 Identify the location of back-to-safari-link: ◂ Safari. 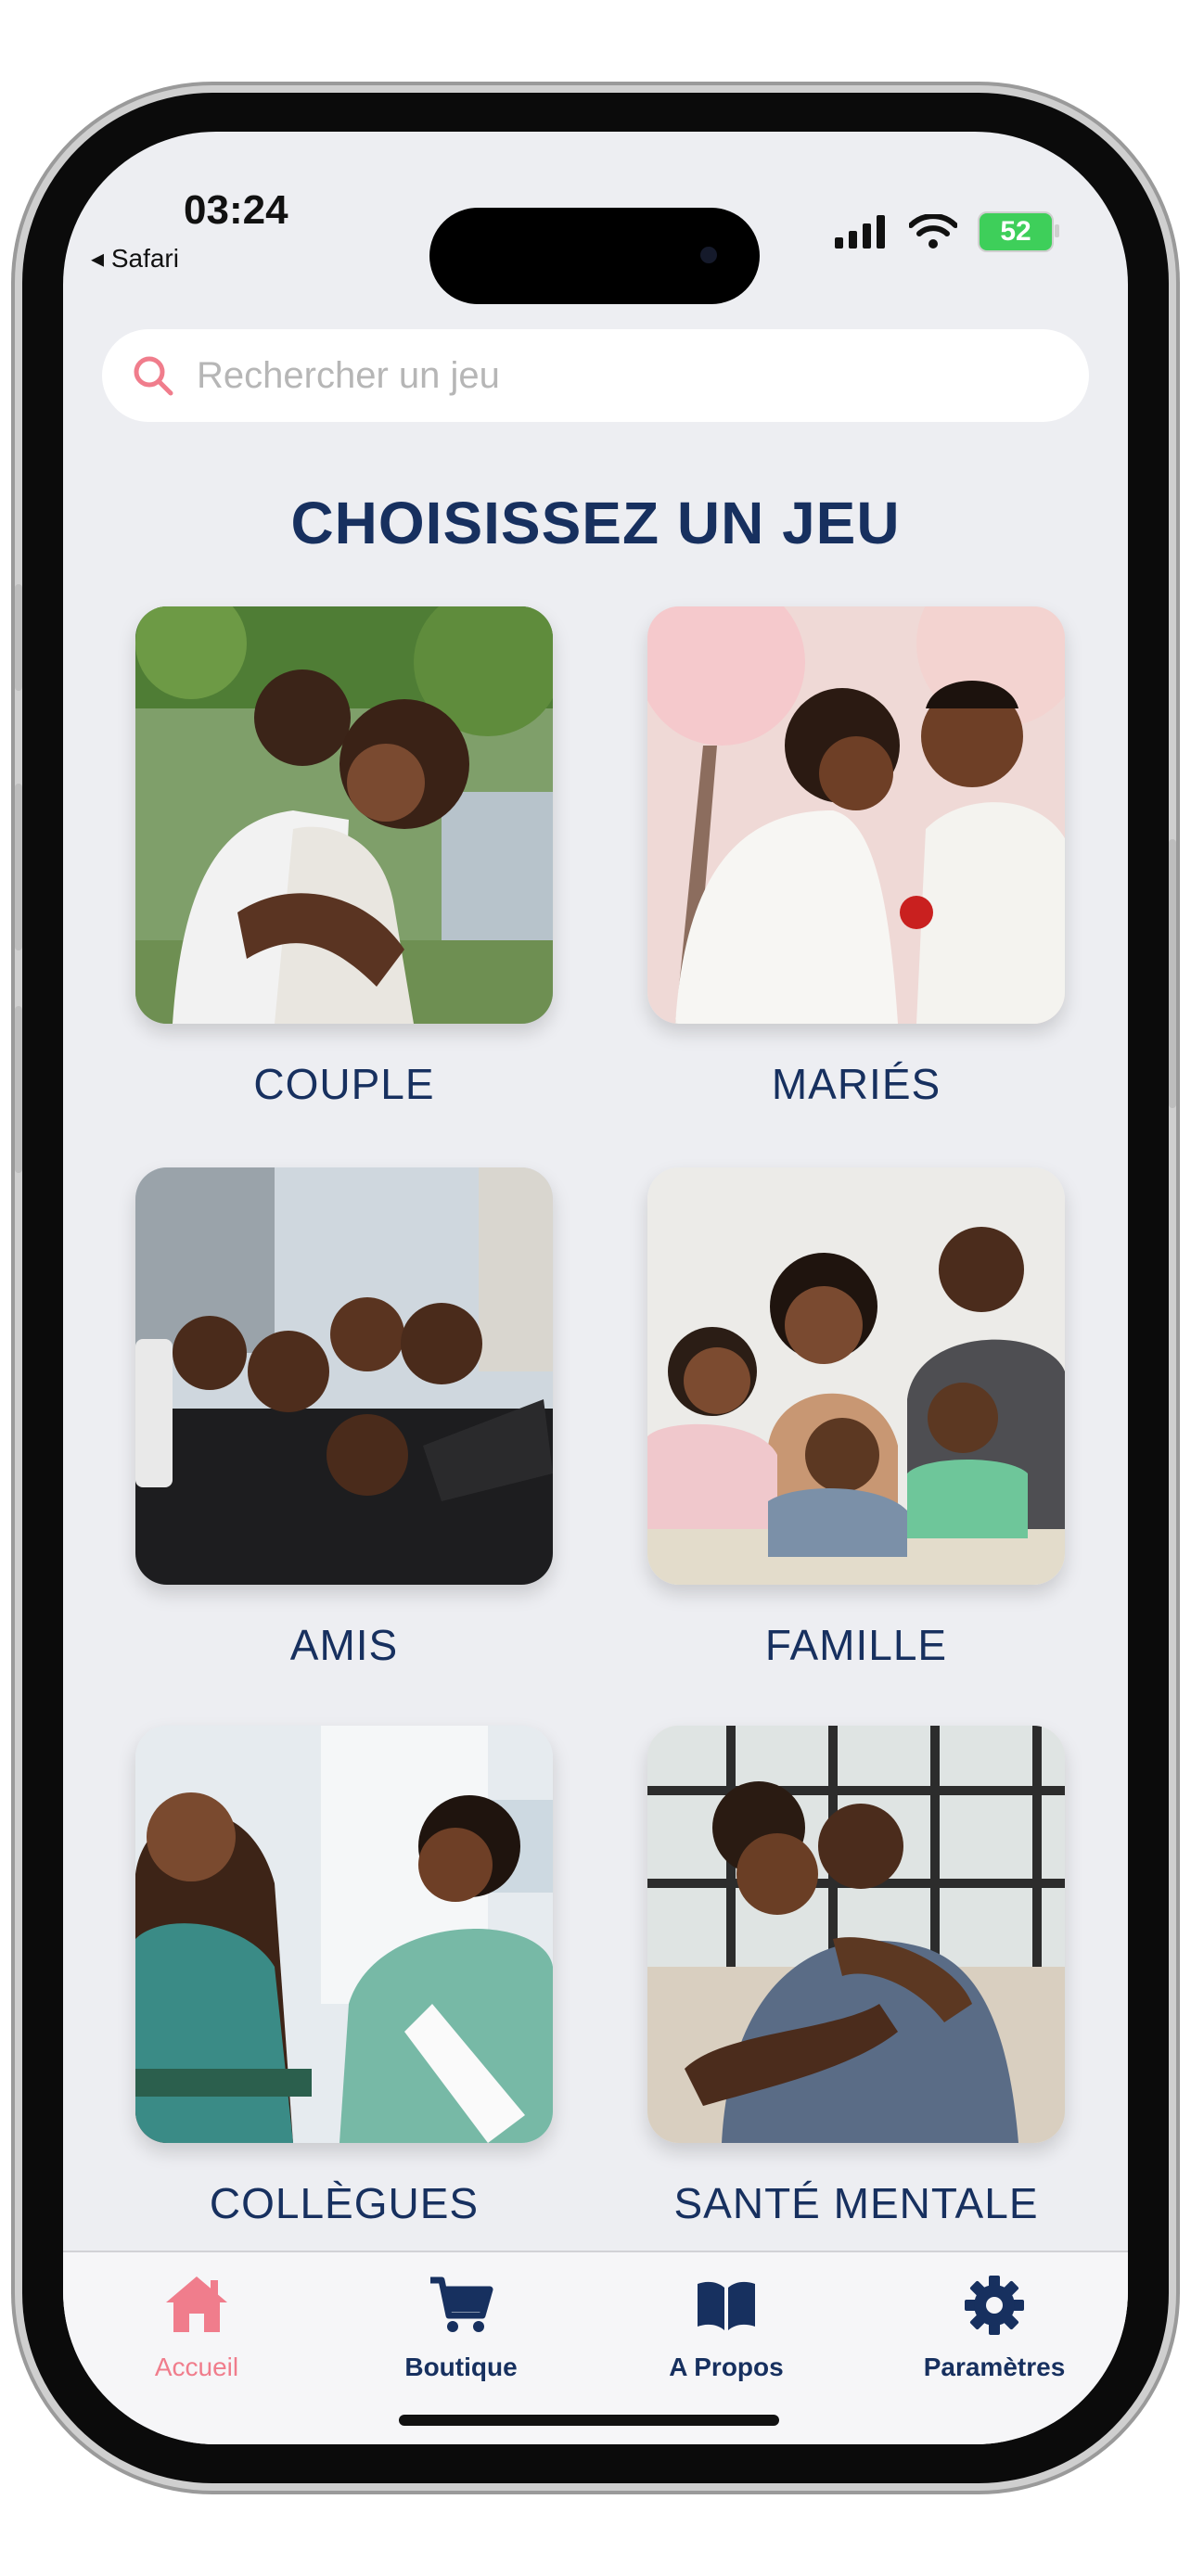
(135, 258).